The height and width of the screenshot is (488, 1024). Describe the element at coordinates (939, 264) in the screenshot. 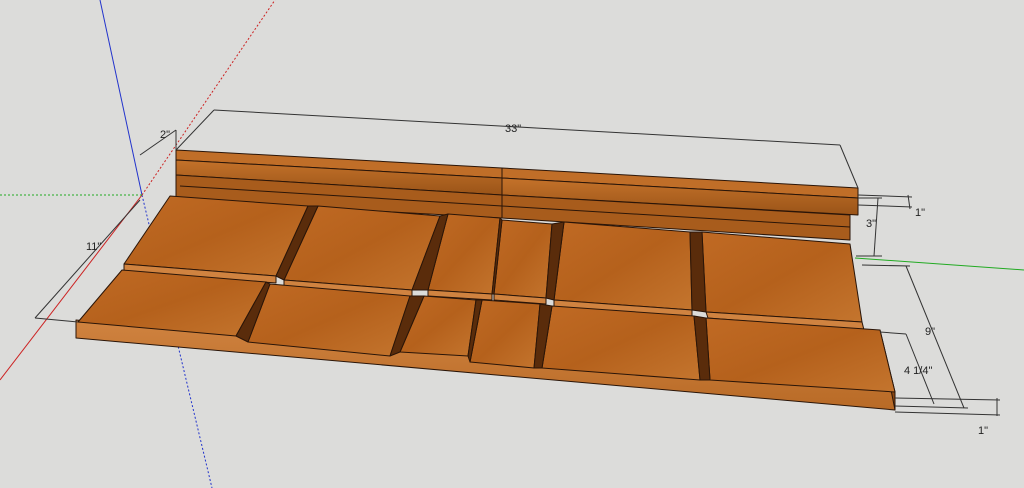

I see `green-axis` at that location.